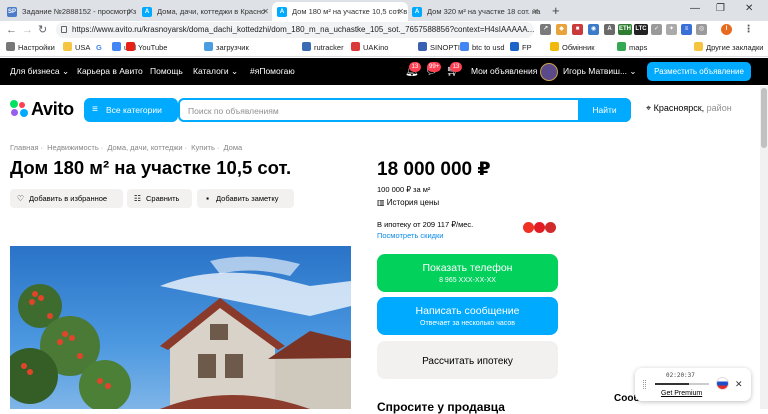  Describe the element at coordinates (116, 46) in the screenshot. I see `google-icon` at that location.